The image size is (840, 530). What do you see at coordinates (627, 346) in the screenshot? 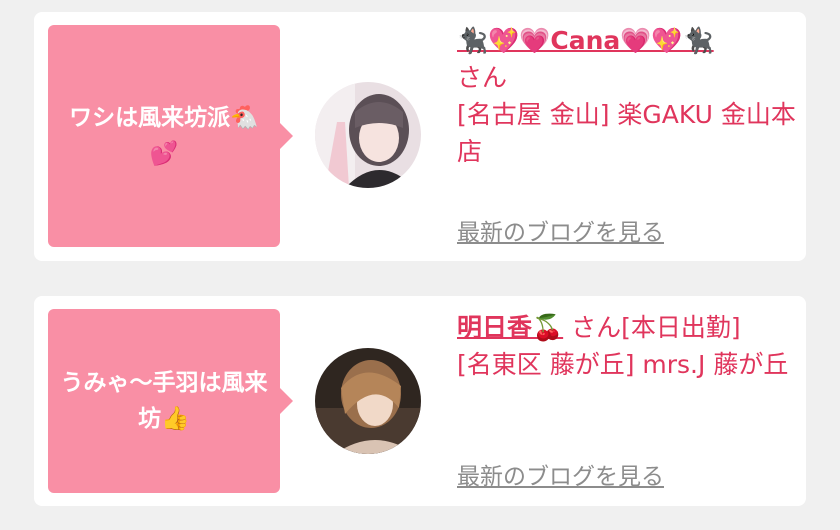
I see `cast-info: 明日香🍒 さん[本日出勤] [名東区 藤が丘] mrs.J 藤が丘` at bounding box center [627, 346].